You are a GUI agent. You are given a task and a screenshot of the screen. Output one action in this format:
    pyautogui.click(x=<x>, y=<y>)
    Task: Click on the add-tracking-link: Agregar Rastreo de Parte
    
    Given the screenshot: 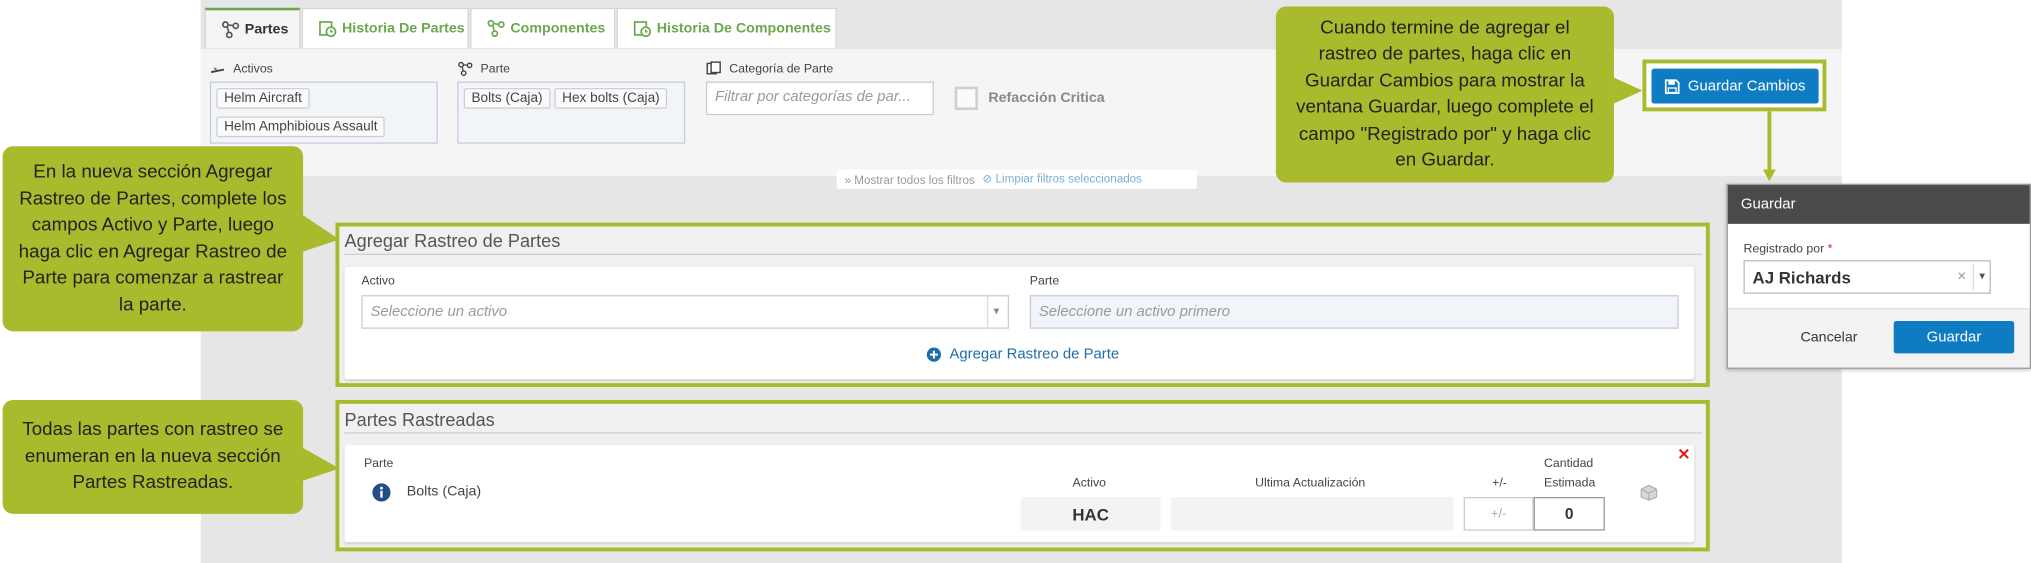 What is the action you would take?
    pyautogui.click(x=1022, y=354)
    